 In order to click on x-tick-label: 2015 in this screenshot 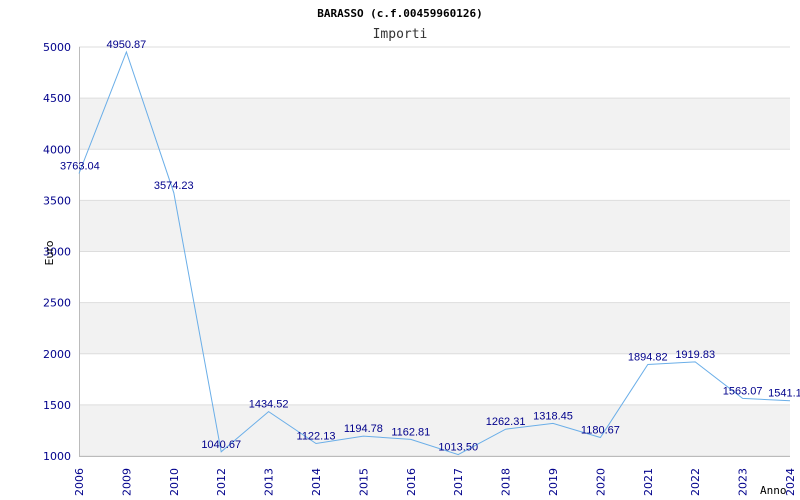, I will do `click(363, 482)`.